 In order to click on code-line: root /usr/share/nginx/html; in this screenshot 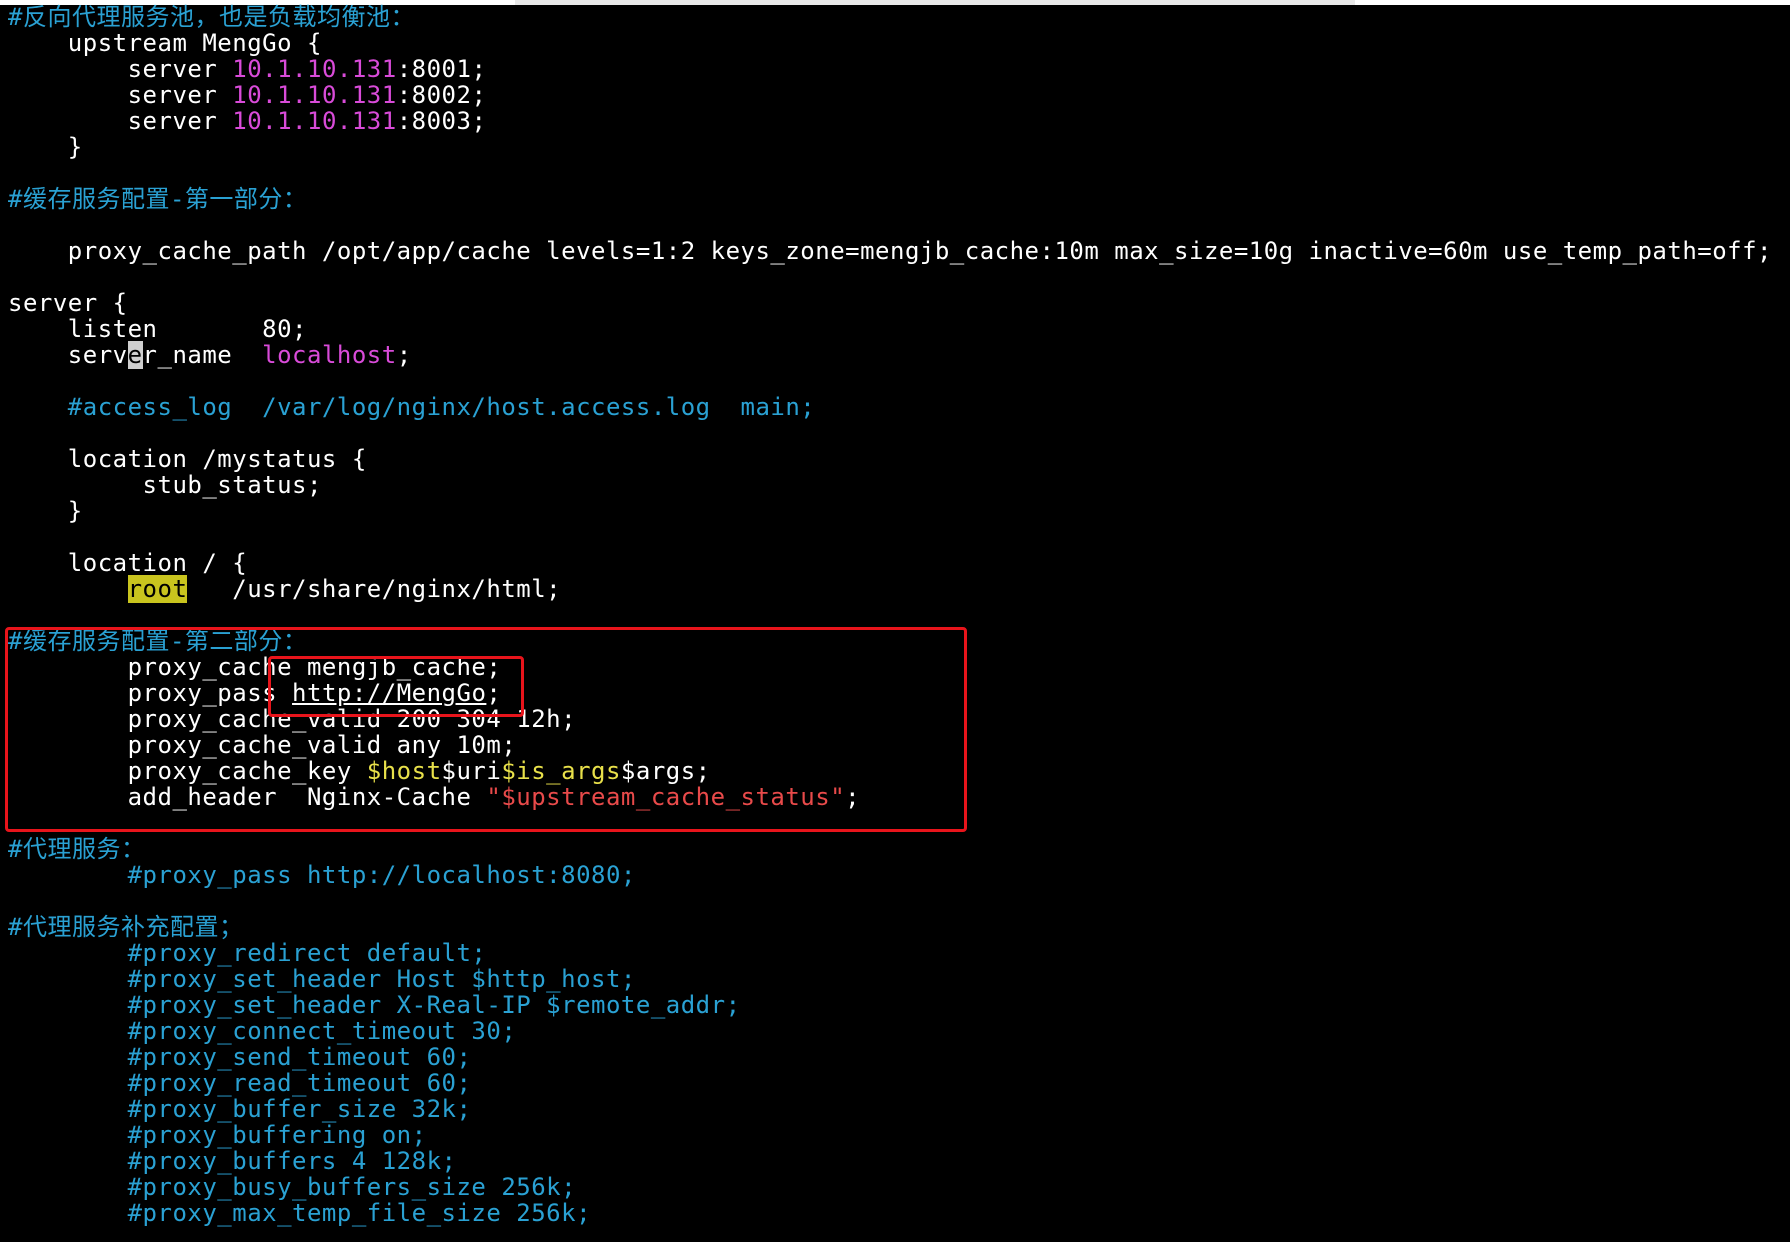, I will do `click(285, 589)`.